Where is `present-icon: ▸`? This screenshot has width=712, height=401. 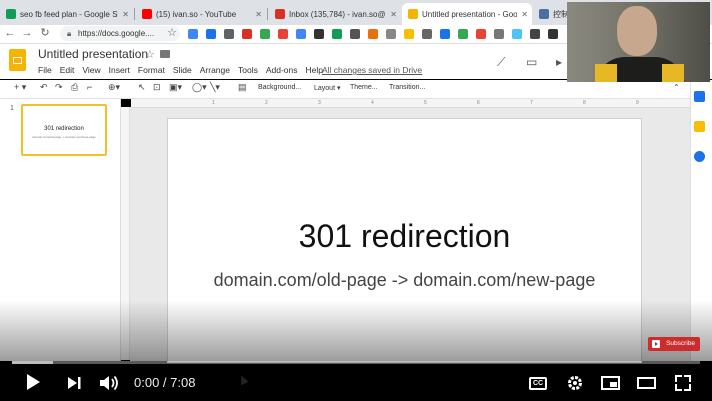
present-icon: ▸ is located at coordinates (559, 62).